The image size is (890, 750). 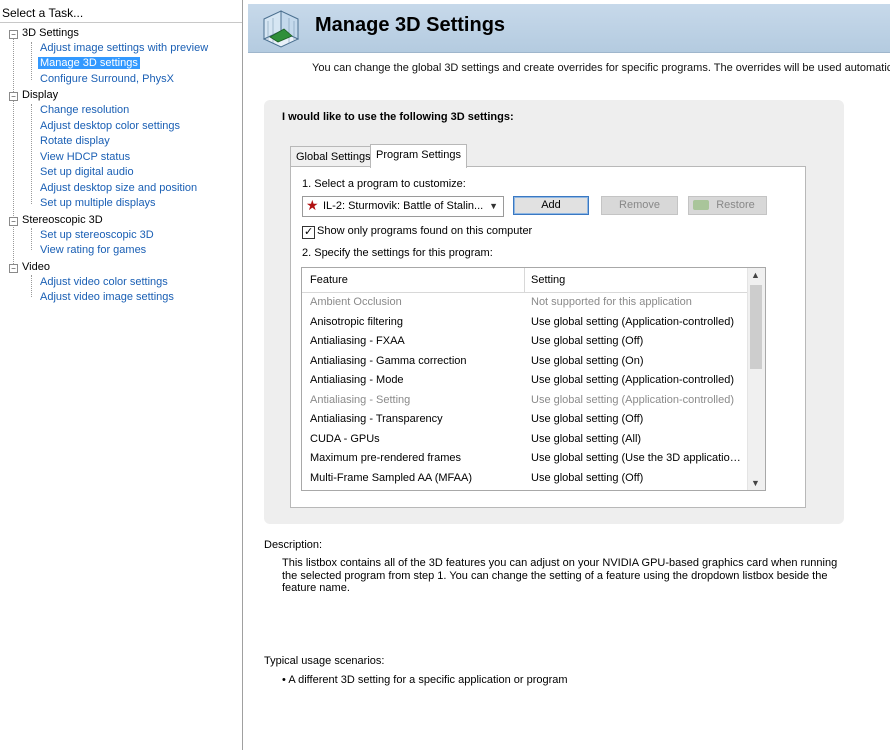 I want to click on usage-title: Typical usage scenarios:, so click(x=324, y=661).